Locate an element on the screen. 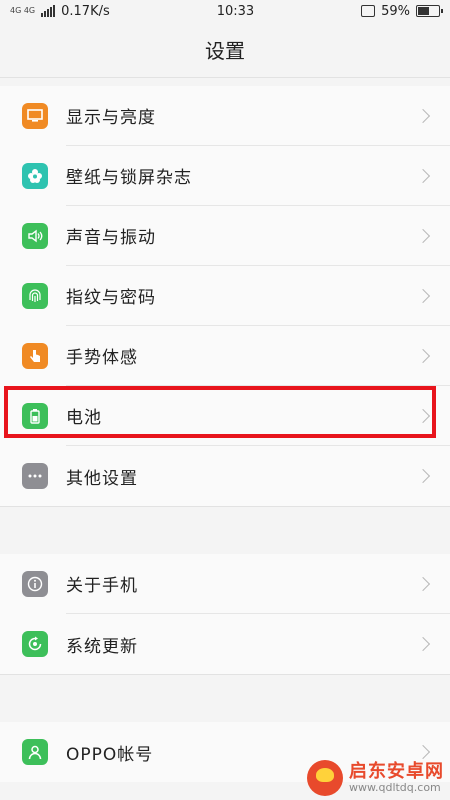 The image size is (450, 800). more-dots-icon is located at coordinates (35, 476).